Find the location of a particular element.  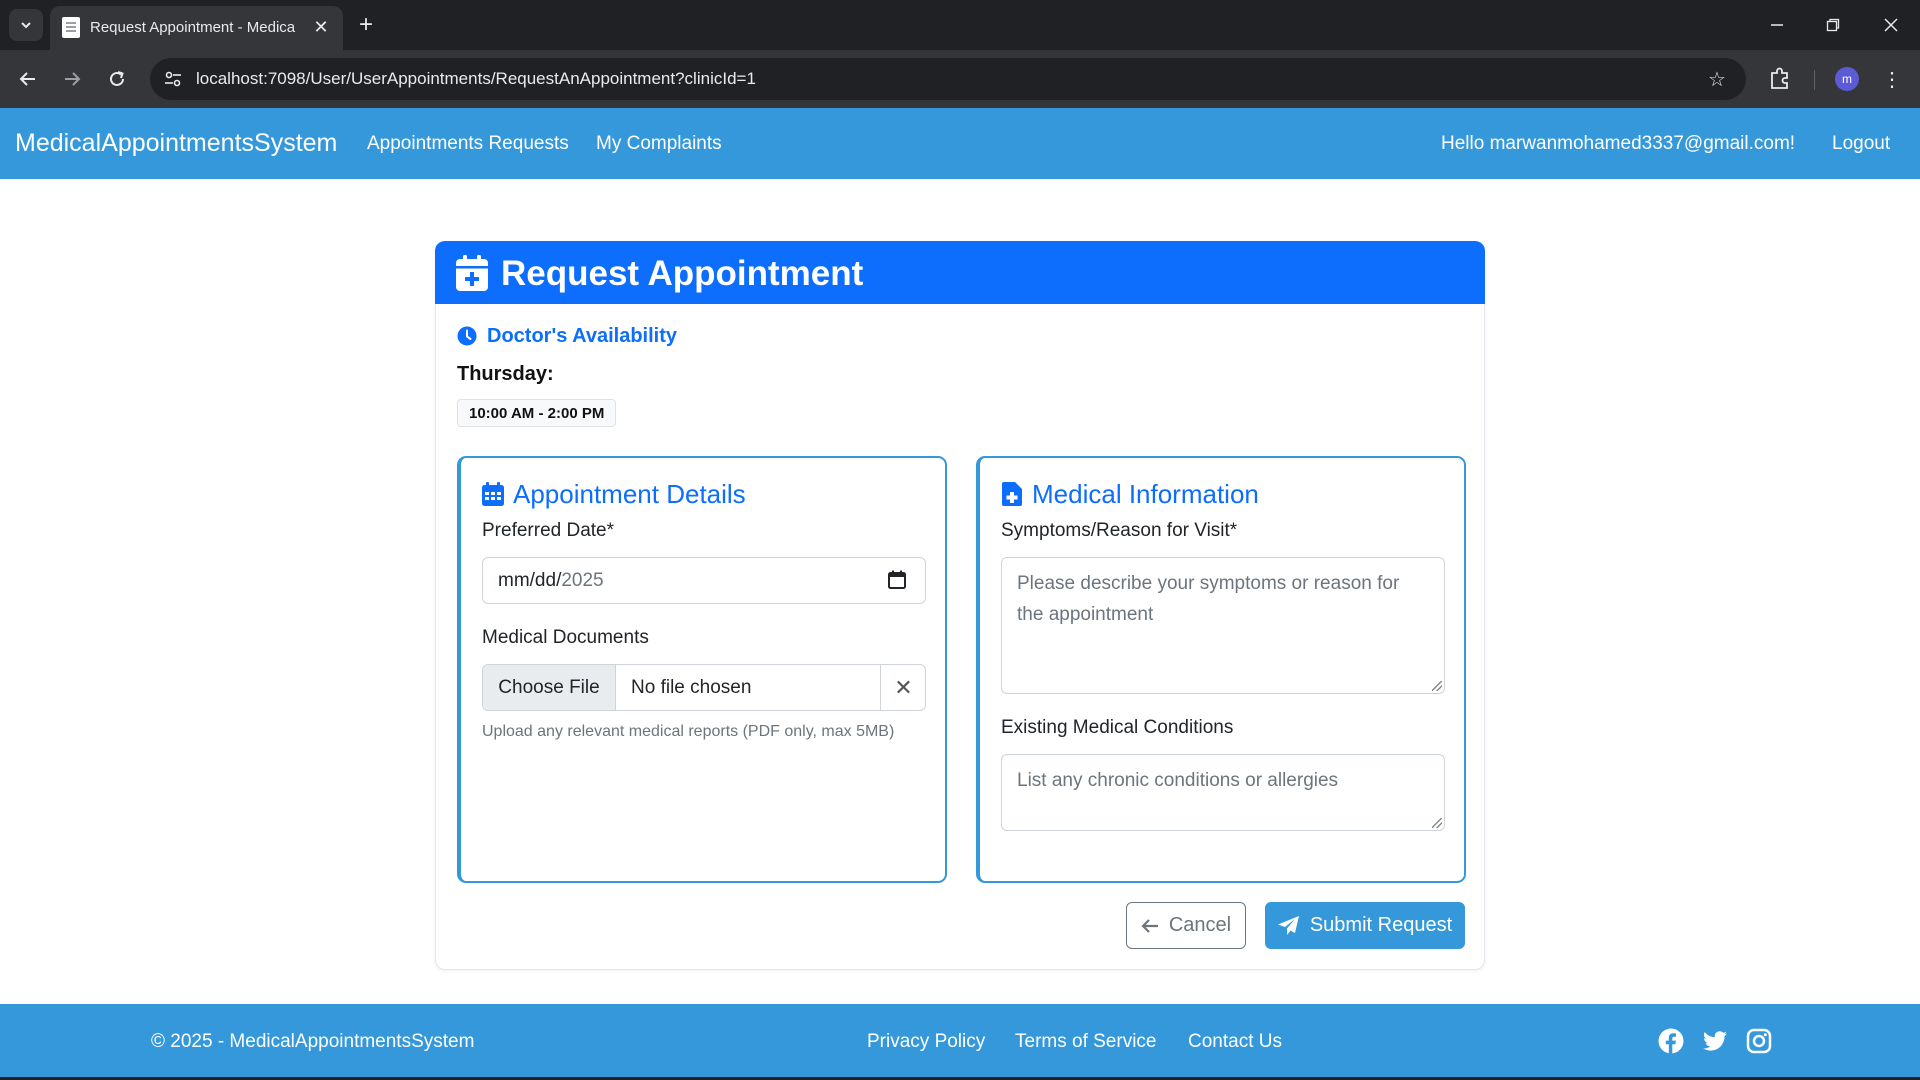

tab-title: Request Appointment - Medica is located at coordinates (193, 27).